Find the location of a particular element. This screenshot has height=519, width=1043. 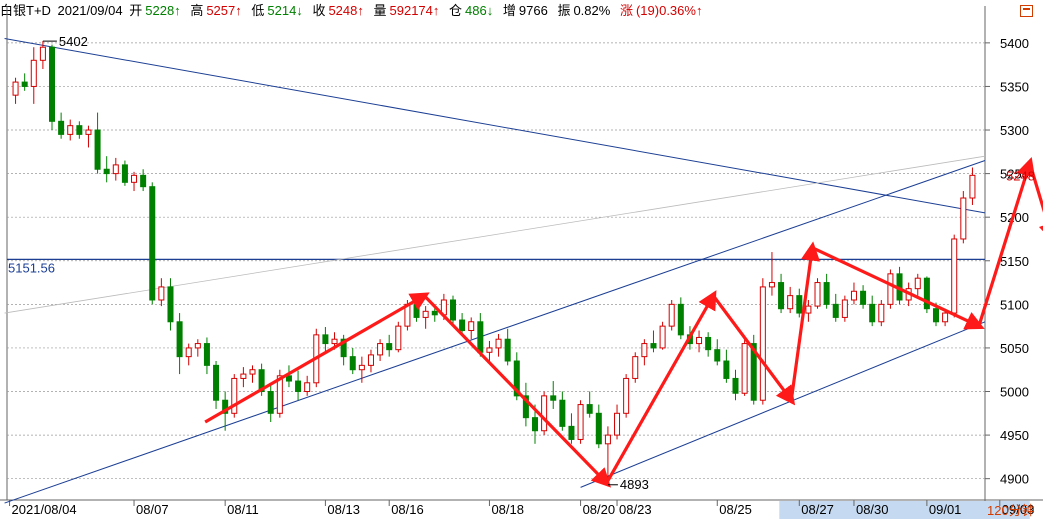

x-tick-label: 08/25 is located at coordinates (735, 509).